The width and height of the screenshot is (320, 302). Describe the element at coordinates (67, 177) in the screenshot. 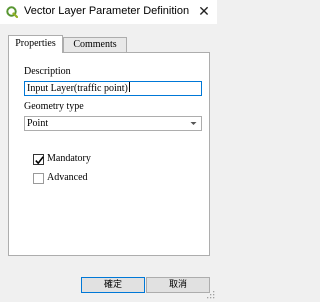

I see `advanced-label: Advanced` at that location.